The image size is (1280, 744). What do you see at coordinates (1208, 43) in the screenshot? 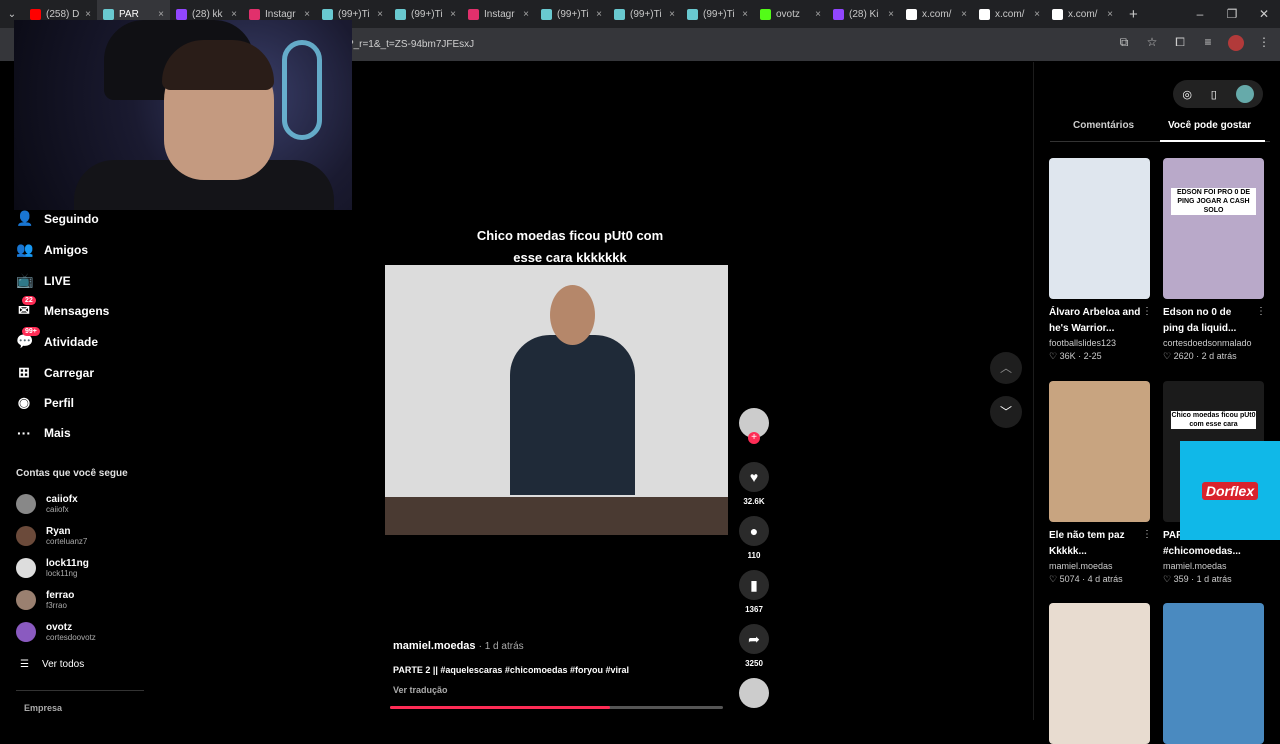
I see `reading-list-icon: ≡` at bounding box center [1208, 43].